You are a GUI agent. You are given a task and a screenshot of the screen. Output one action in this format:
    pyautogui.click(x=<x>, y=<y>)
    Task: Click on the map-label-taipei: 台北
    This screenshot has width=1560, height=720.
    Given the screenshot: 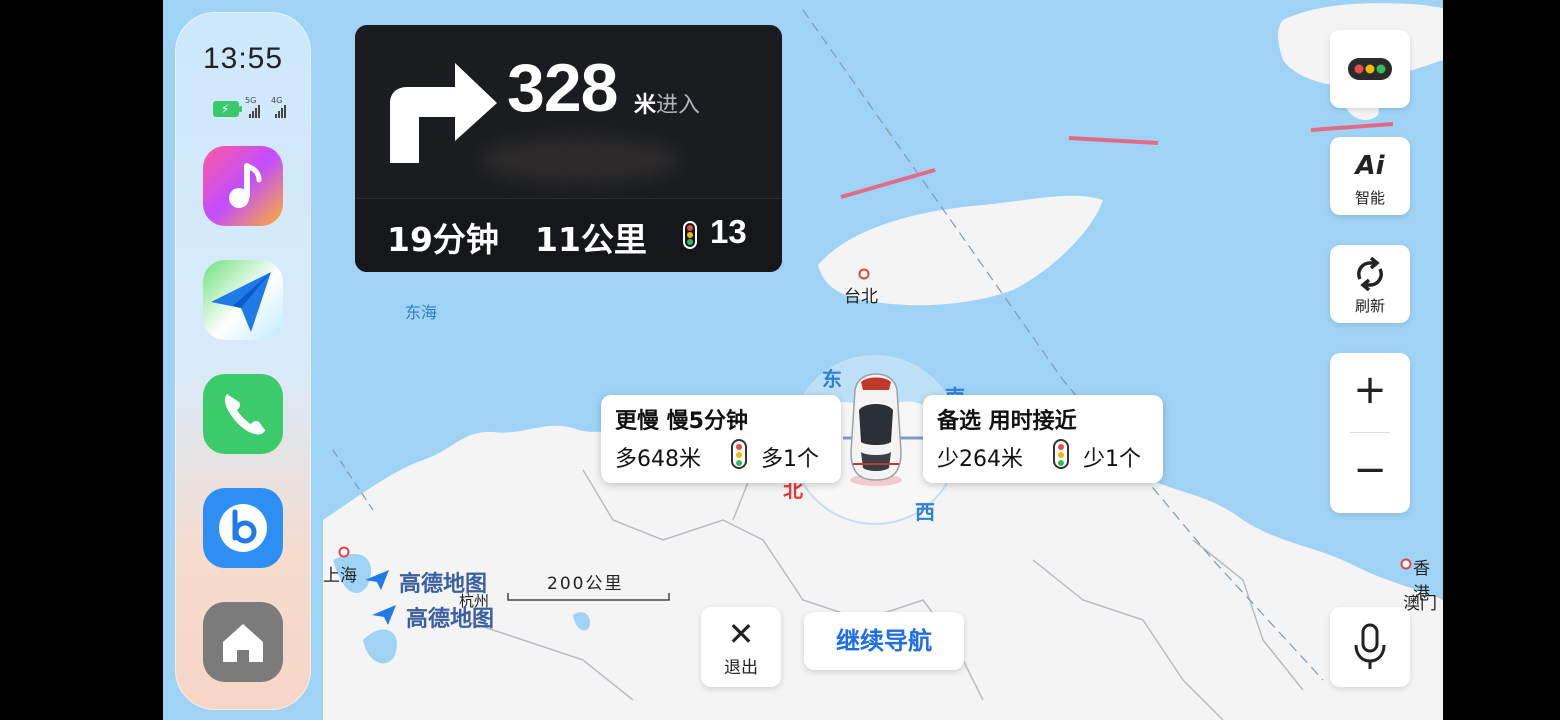 What is the action you would take?
    pyautogui.click(x=861, y=297)
    